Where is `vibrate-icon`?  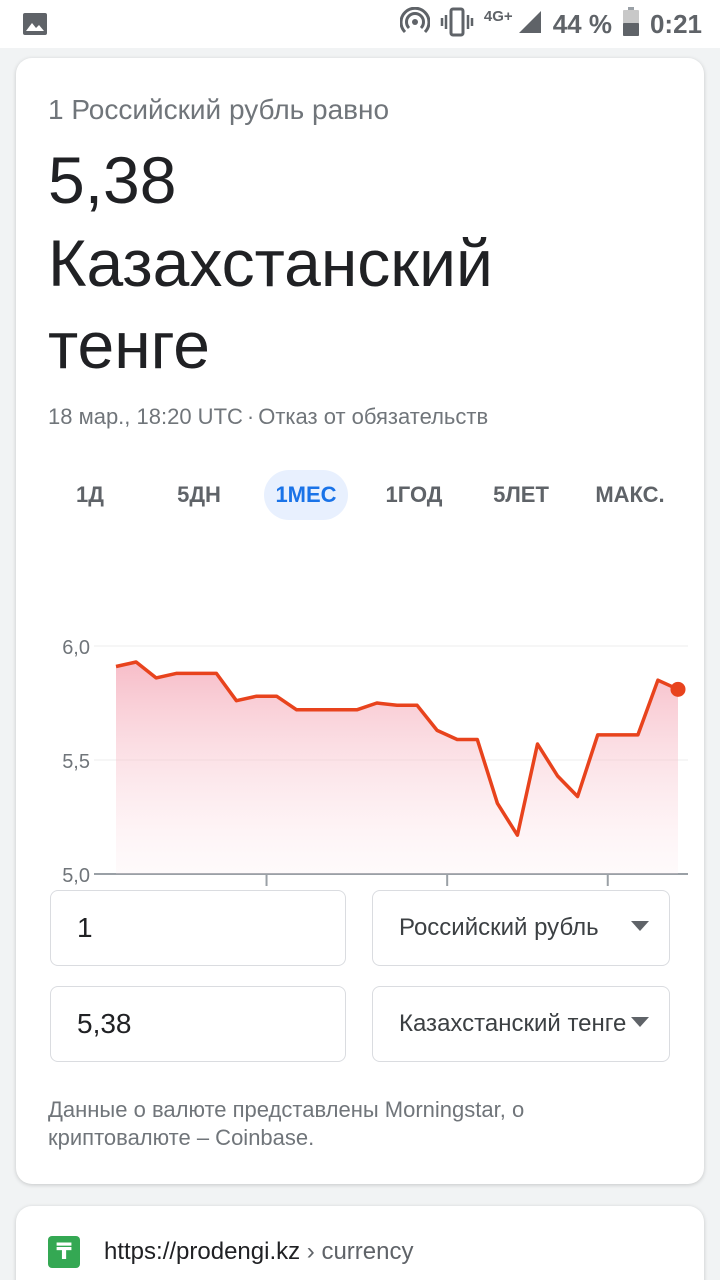 vibrate-icon is located at coordinates (457, 24).